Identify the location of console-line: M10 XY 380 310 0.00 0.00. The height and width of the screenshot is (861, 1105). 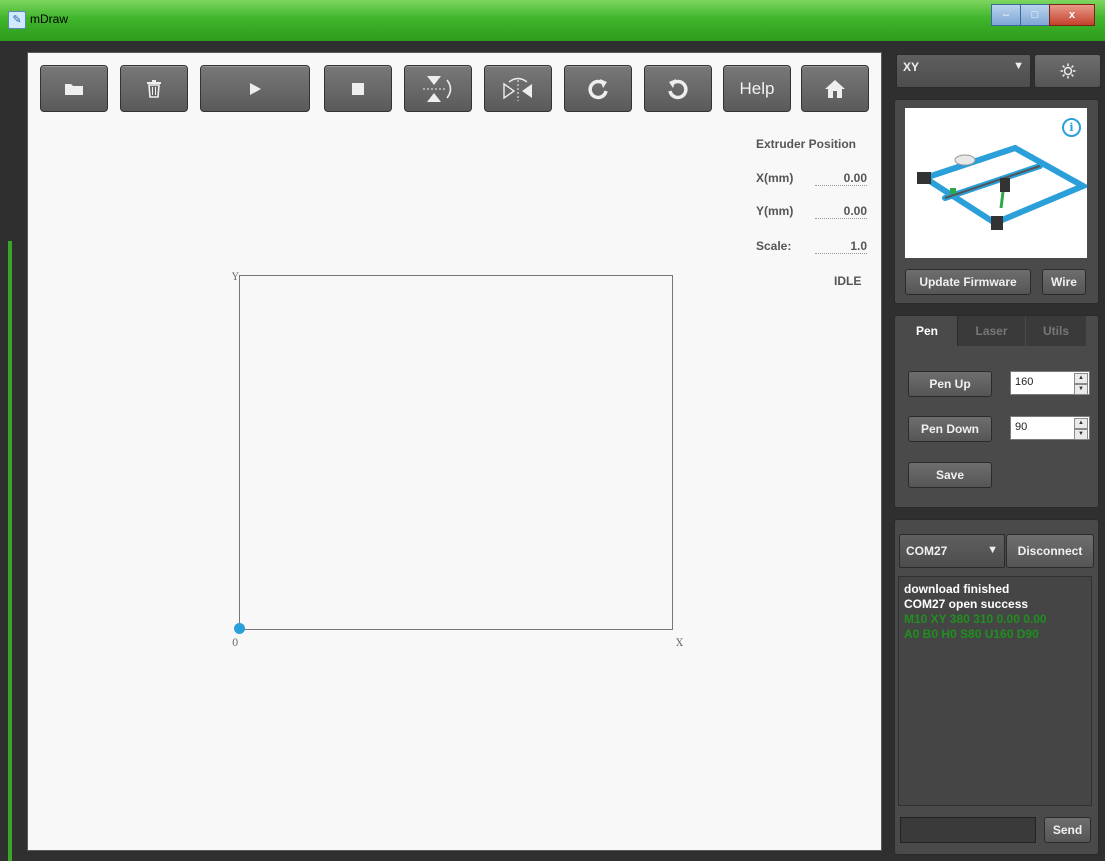
(975, 619).